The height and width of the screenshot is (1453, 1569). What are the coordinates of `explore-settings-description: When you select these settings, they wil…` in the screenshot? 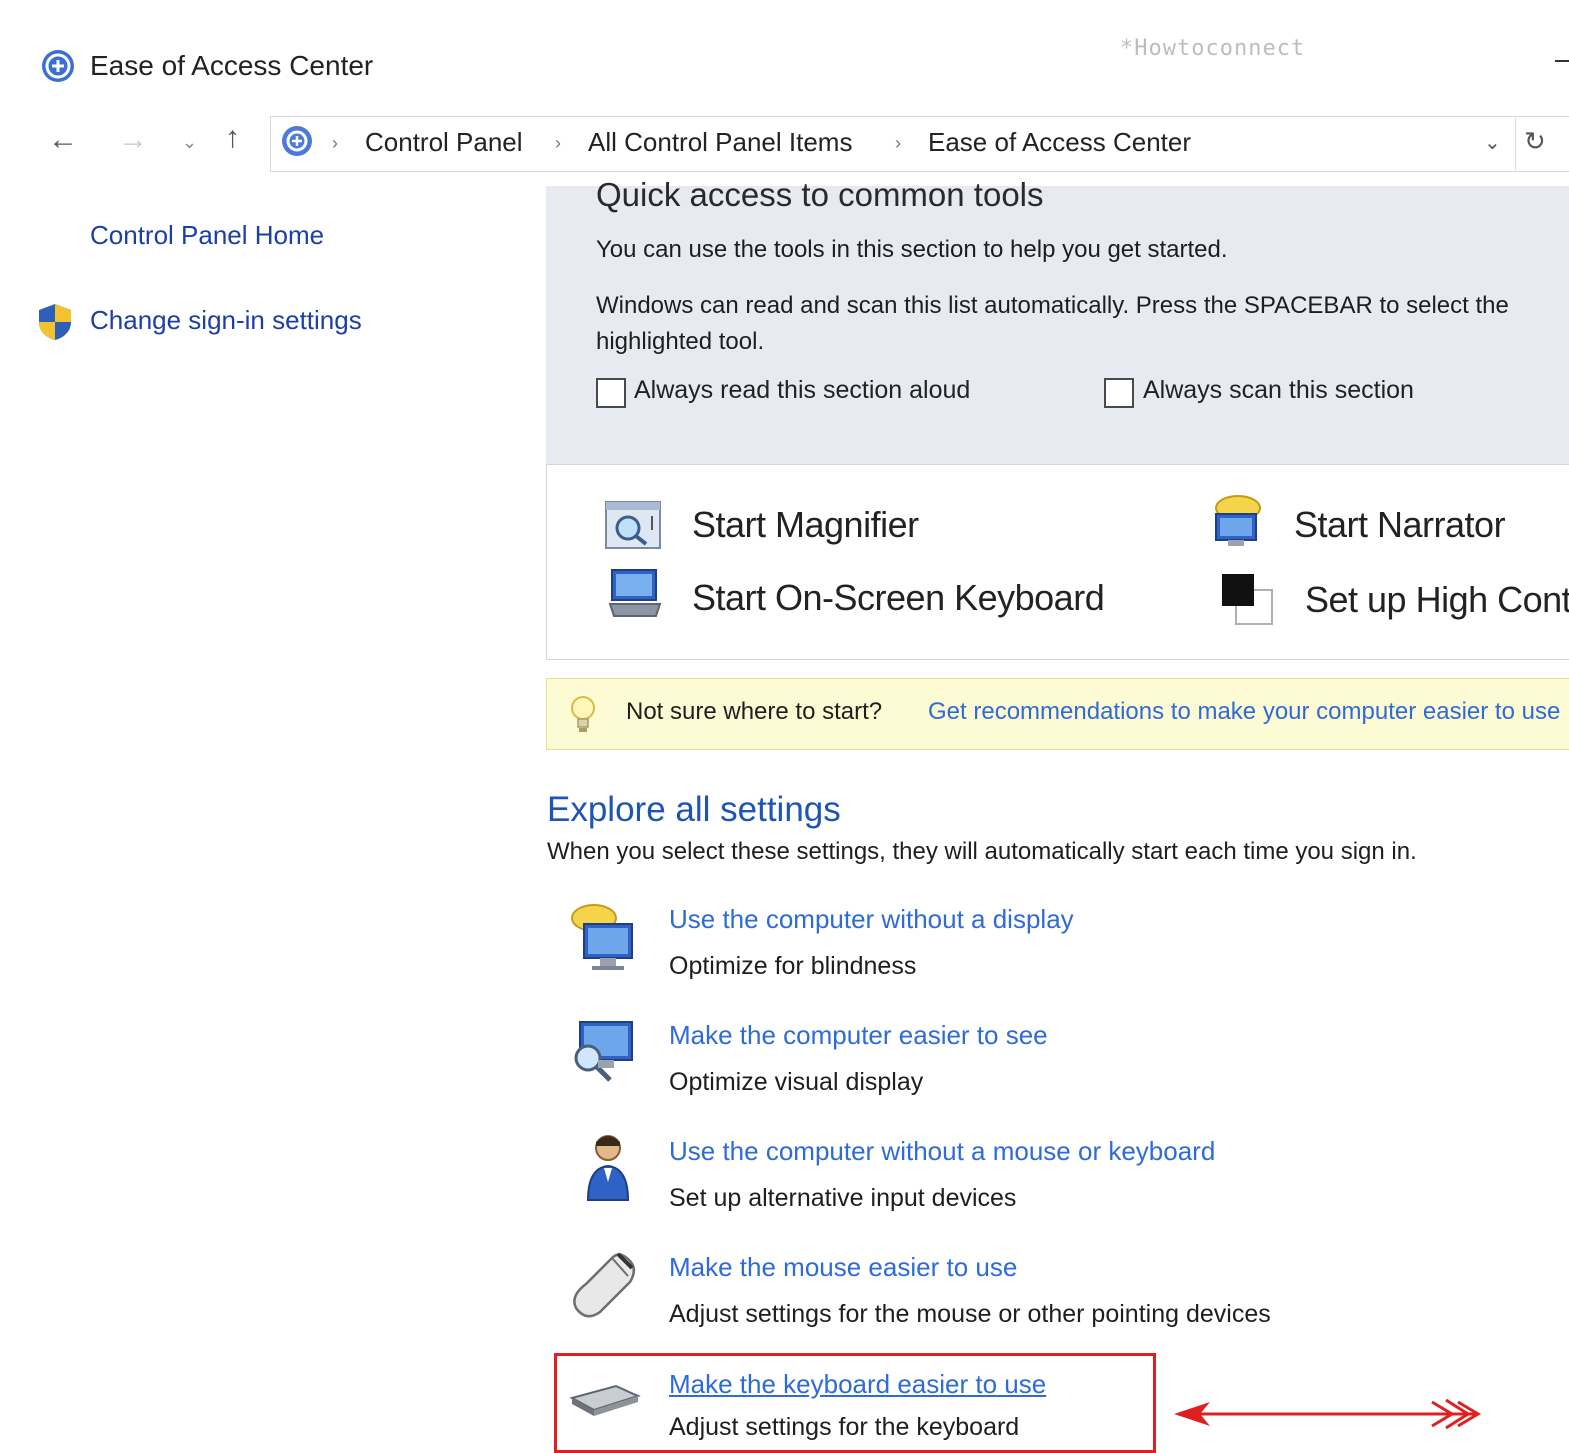 It's located at (982, 851).